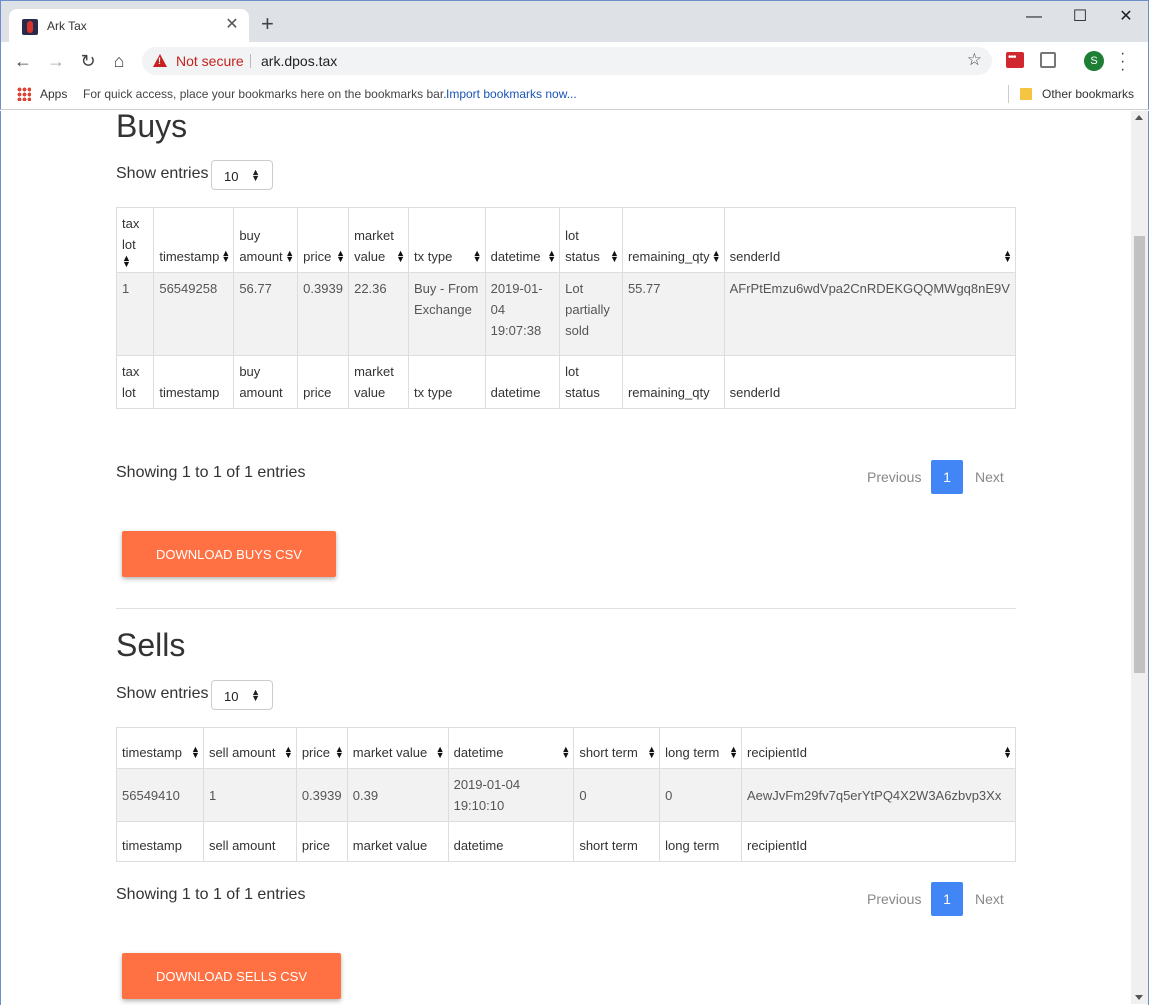 This screenshot has height=1005, width=1149. What do you see at coordinates (53, 94) in the screenshot?
I see `bookmark-apps: Apps` at bounding box center [53, 94].